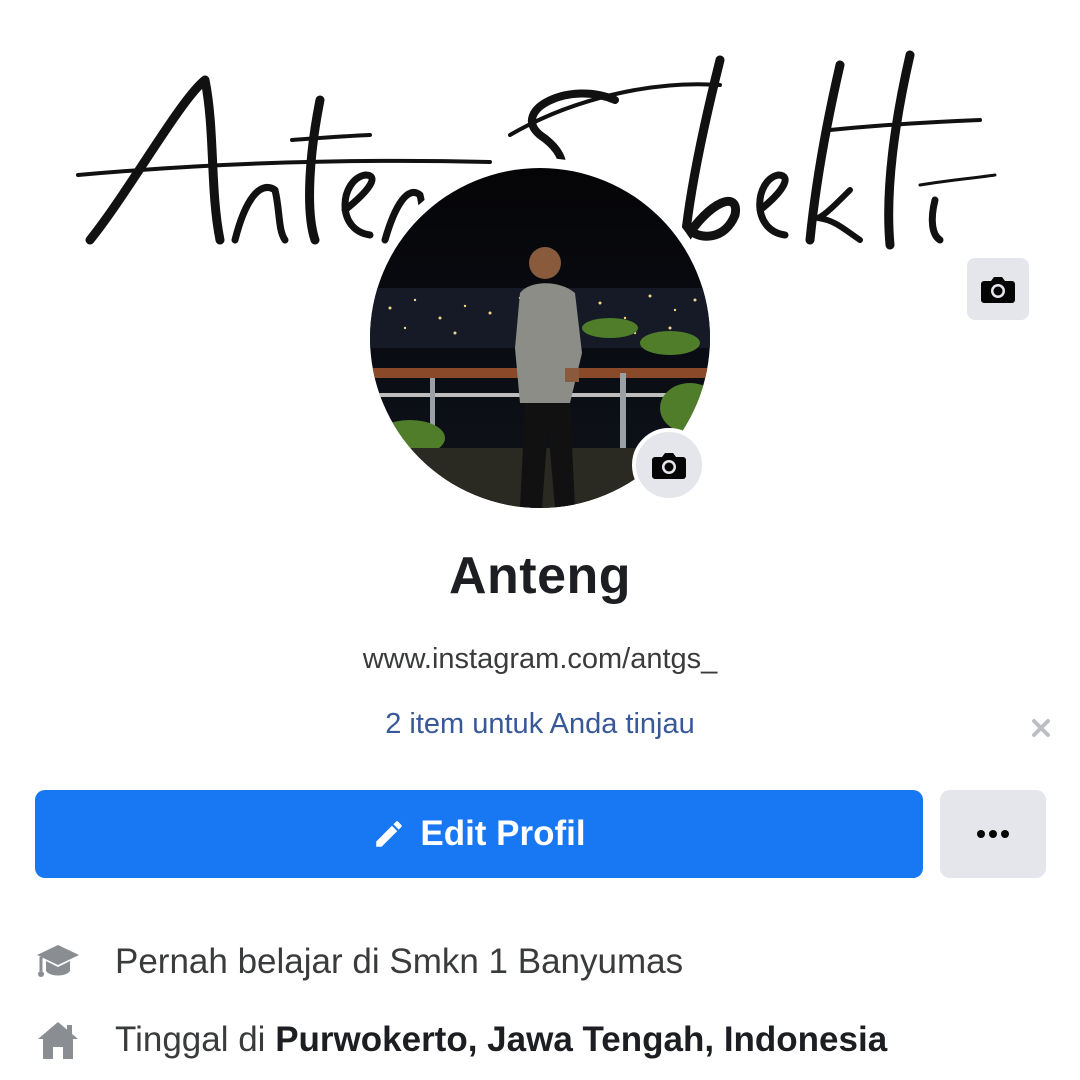  I want to click on education-text: Pernah belajar di Smkn 1 Banyumas, so click(399, 961).